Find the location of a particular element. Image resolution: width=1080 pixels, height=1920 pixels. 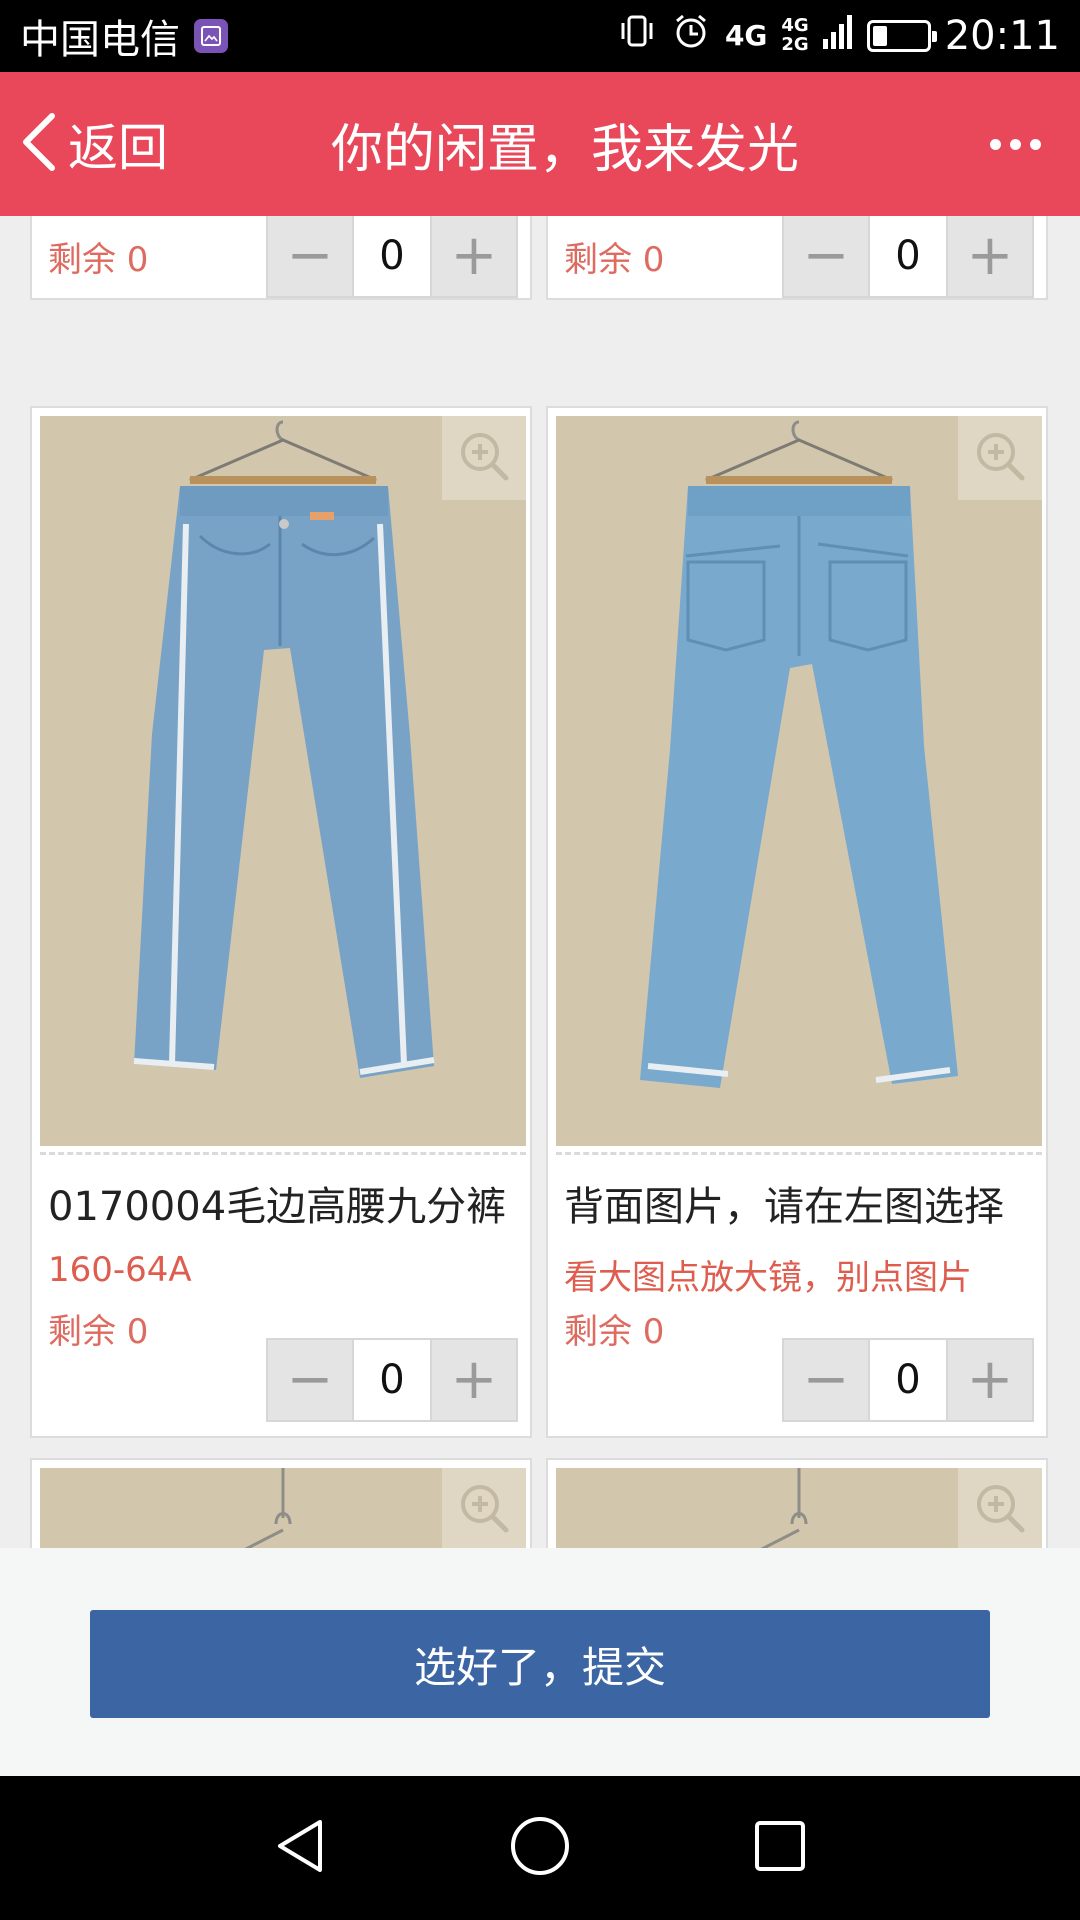

status-bar: 中国电信 4G 4G 2G 20:11 is located at coordinates (540, 36).